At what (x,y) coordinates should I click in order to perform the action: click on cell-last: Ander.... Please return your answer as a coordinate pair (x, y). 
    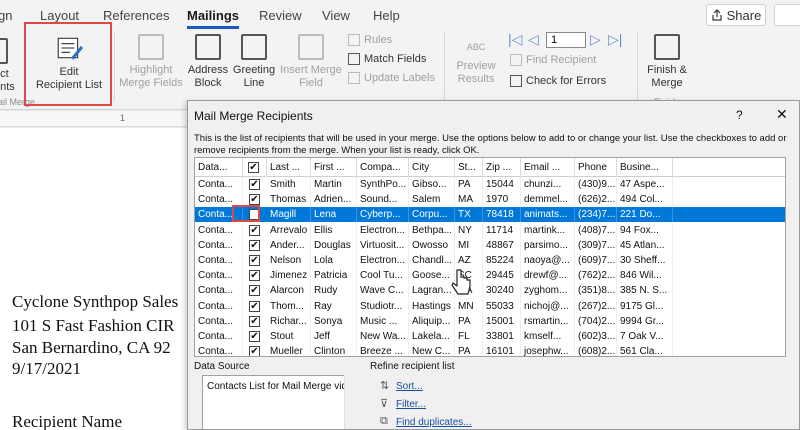
    Looking at the image, I should click on (289, 245).